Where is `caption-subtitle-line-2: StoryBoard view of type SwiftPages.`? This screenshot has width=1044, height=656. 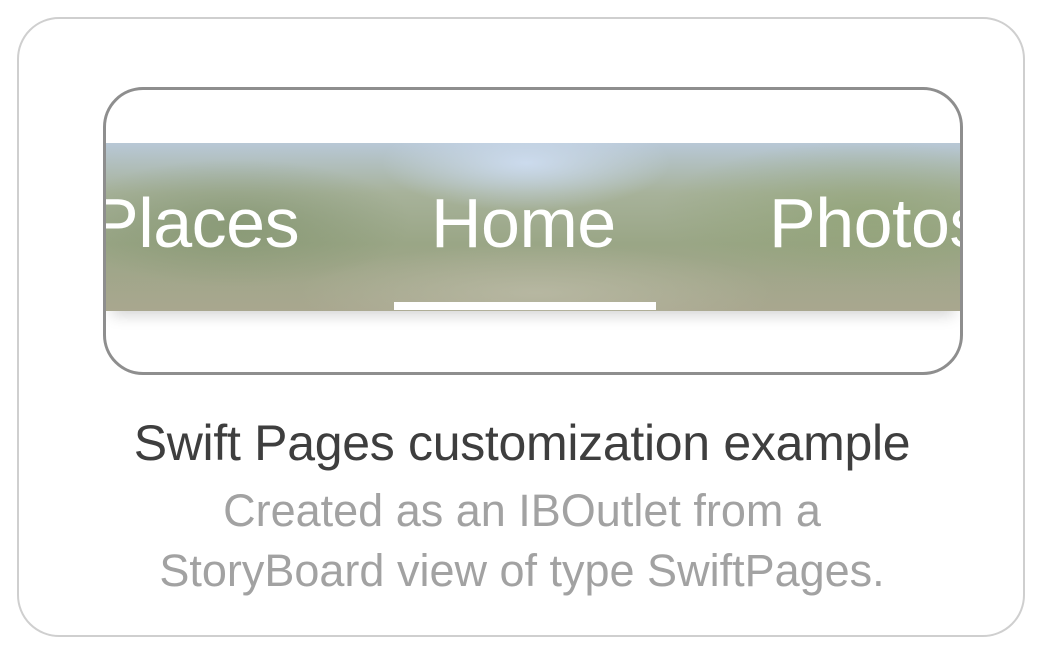
caption-subtitle-line-2: StoryBoard view of type SwiftPages. is located at coordinates (522, 570).